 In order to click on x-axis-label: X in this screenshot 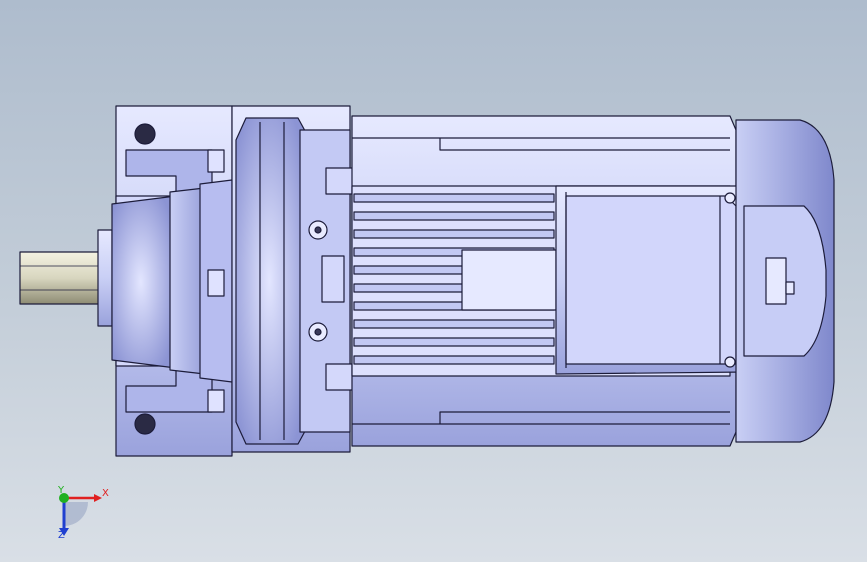, I will do `click(105, 493)`.